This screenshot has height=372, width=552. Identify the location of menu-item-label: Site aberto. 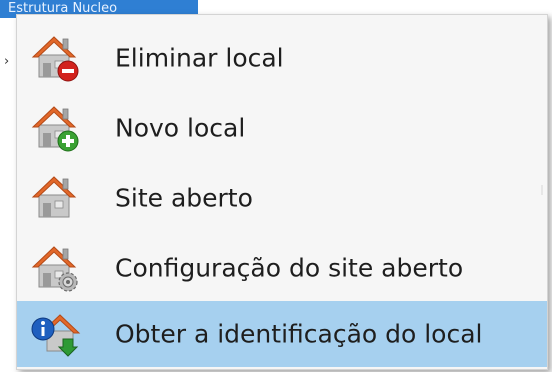
(184, 198).